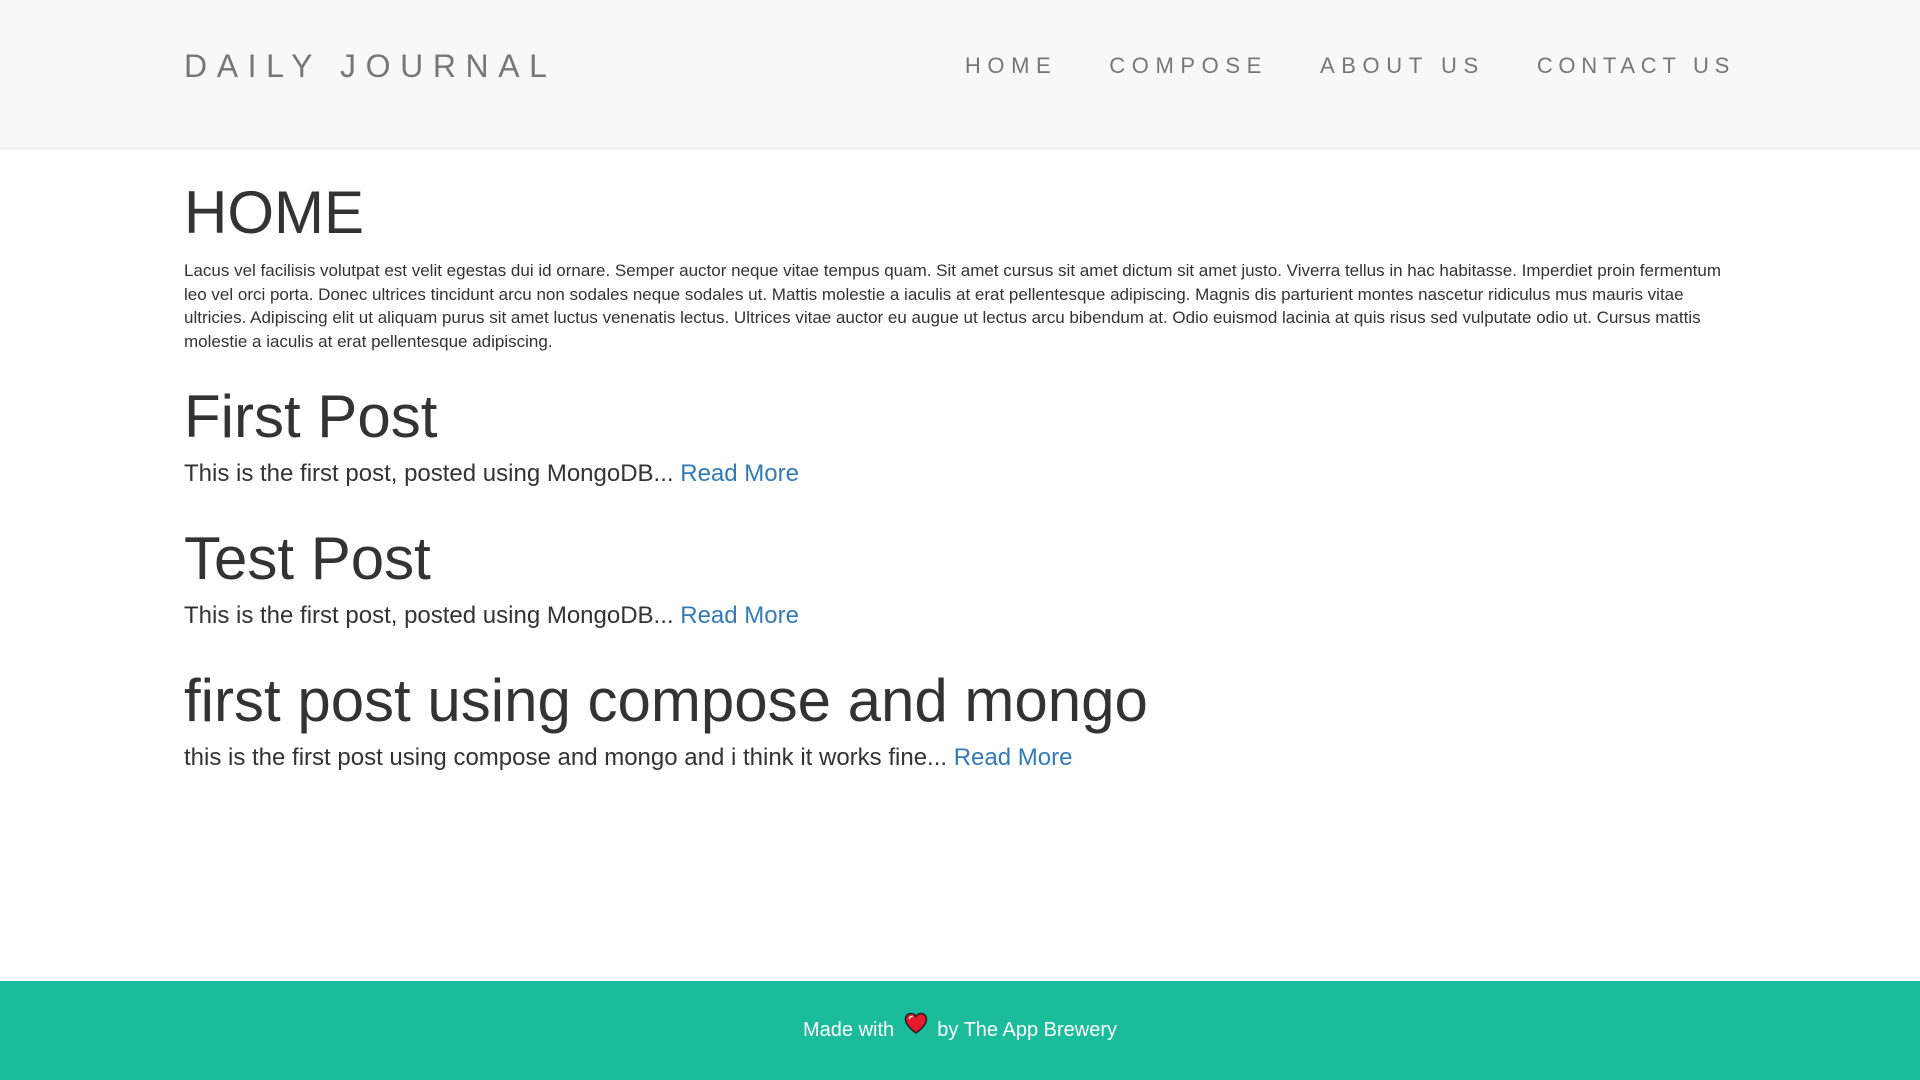 This screenshot has width=1920, height=1080. What do you see at coordinates (274, 212) in the screenshot?
I see `page-title: HOME` at bounding box center [274, 212].